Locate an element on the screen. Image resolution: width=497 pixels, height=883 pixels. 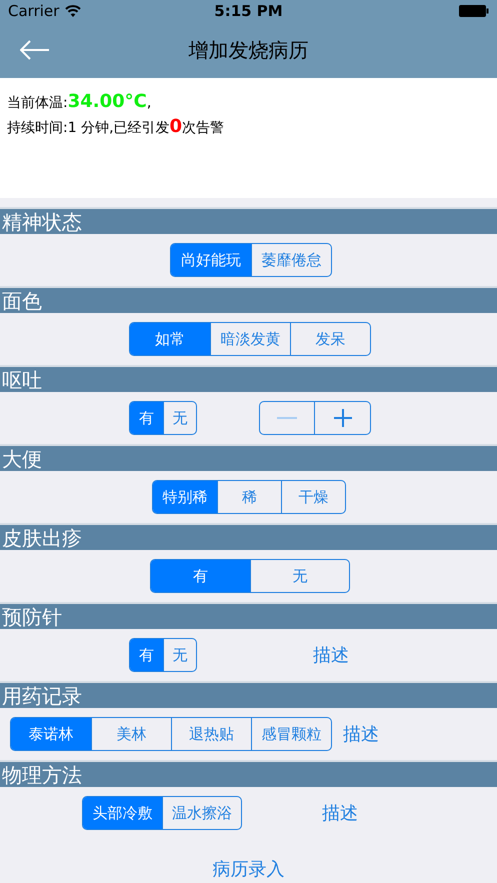
battery-icon is located at coordinates (474, 11).